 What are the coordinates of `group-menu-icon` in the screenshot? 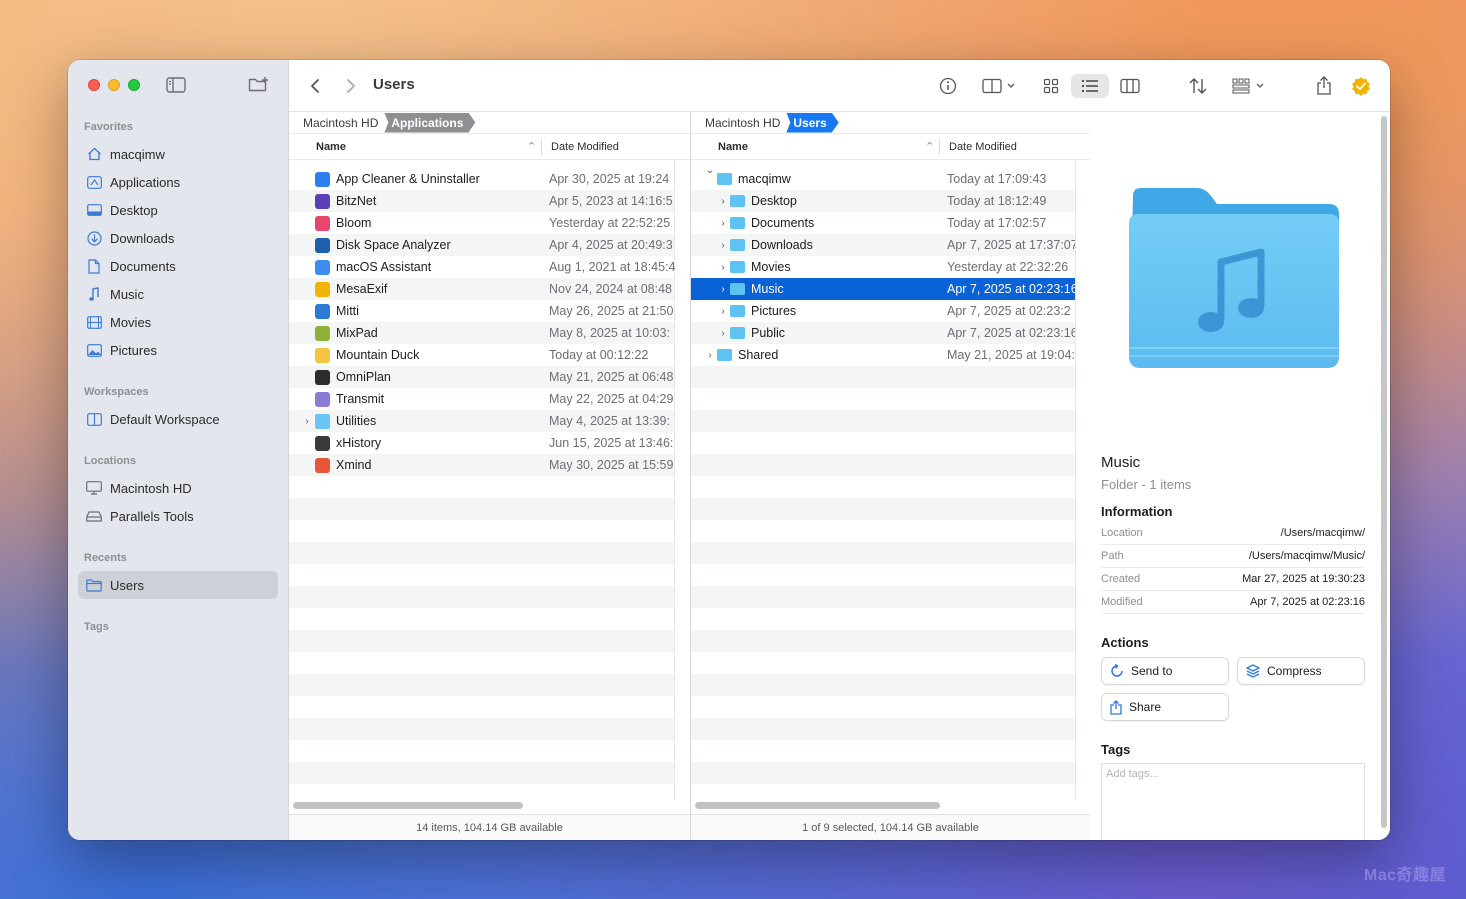 It's located at (1250, 86).